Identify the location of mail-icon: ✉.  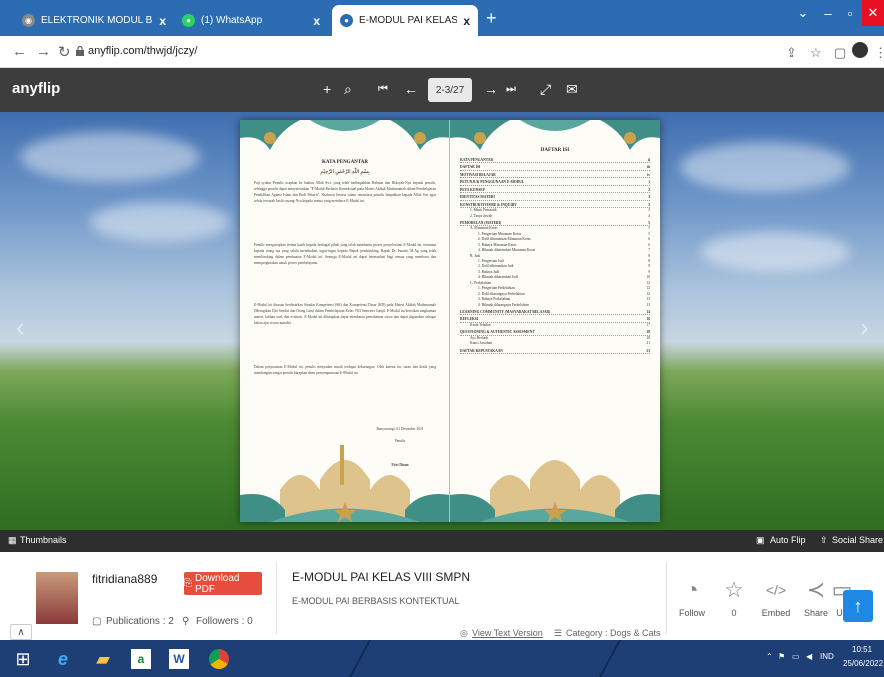
(572, 89).